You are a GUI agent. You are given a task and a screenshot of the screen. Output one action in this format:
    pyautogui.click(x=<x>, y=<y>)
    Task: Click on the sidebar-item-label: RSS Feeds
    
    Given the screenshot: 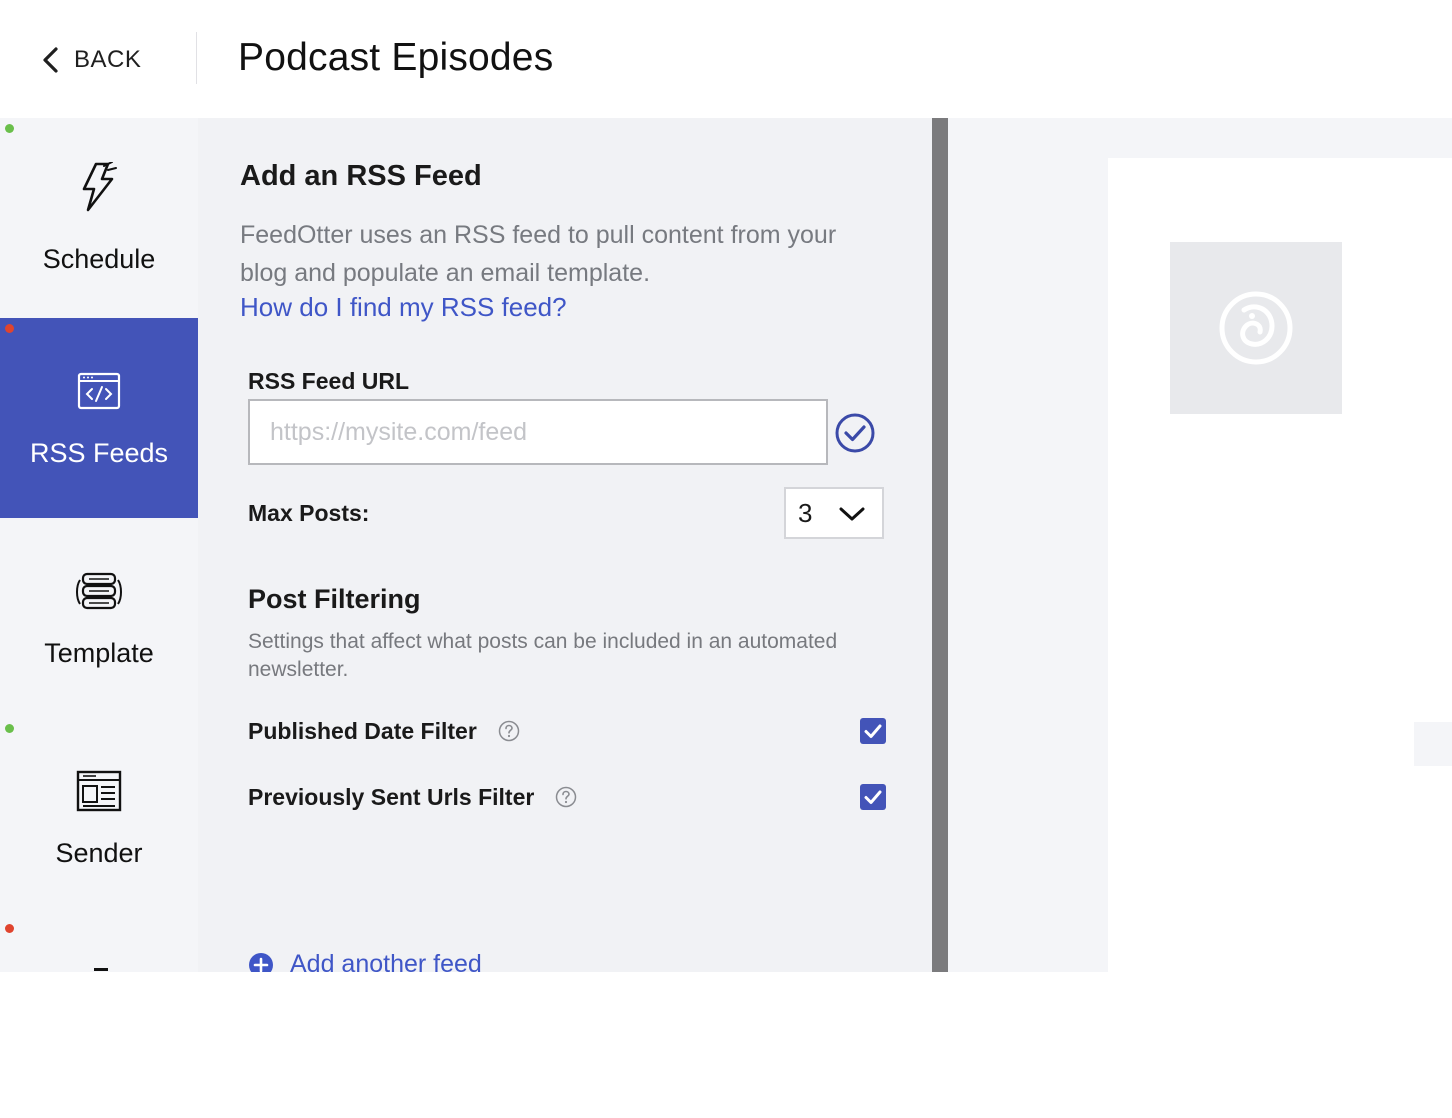 What is the action you would take?
    pyautogui.click(x=99, y=453)
    